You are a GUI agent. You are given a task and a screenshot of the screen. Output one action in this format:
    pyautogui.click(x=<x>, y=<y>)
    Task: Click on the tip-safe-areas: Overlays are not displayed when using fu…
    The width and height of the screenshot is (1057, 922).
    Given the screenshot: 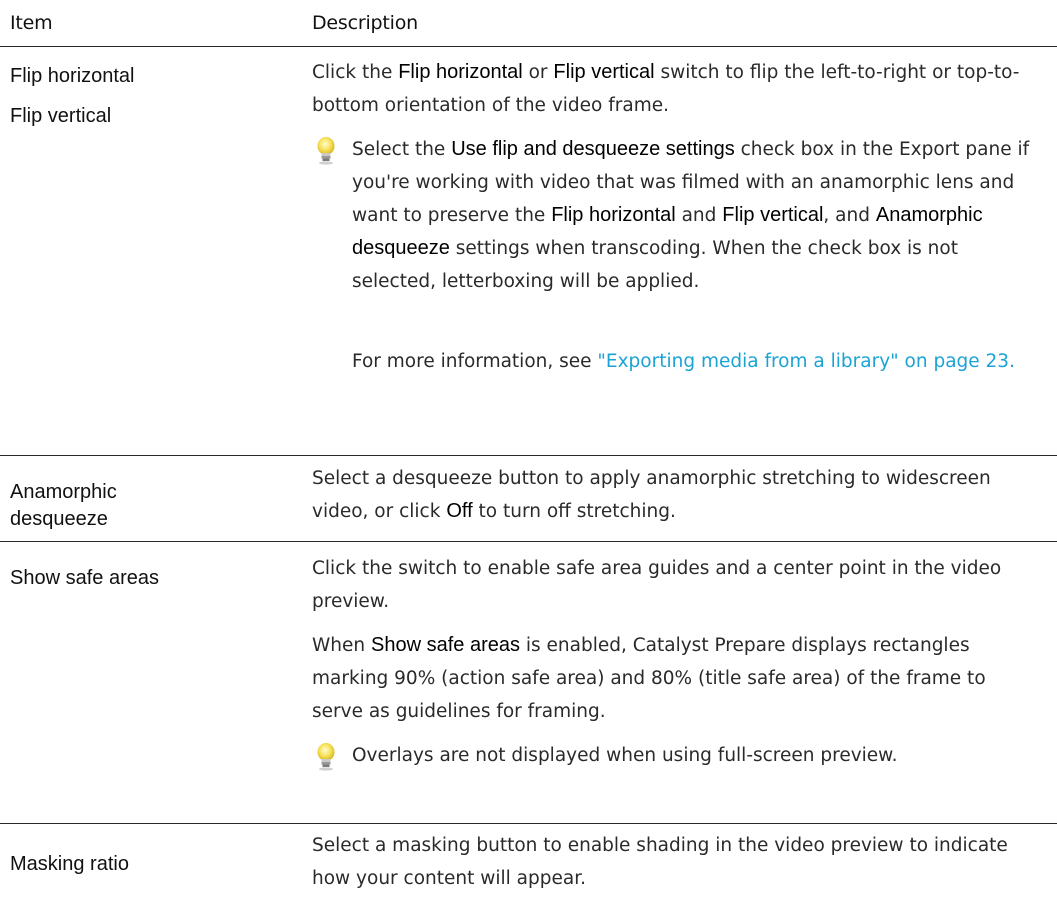 What is the action you would take?
    pyautogui.click(x=674, y=755)
    